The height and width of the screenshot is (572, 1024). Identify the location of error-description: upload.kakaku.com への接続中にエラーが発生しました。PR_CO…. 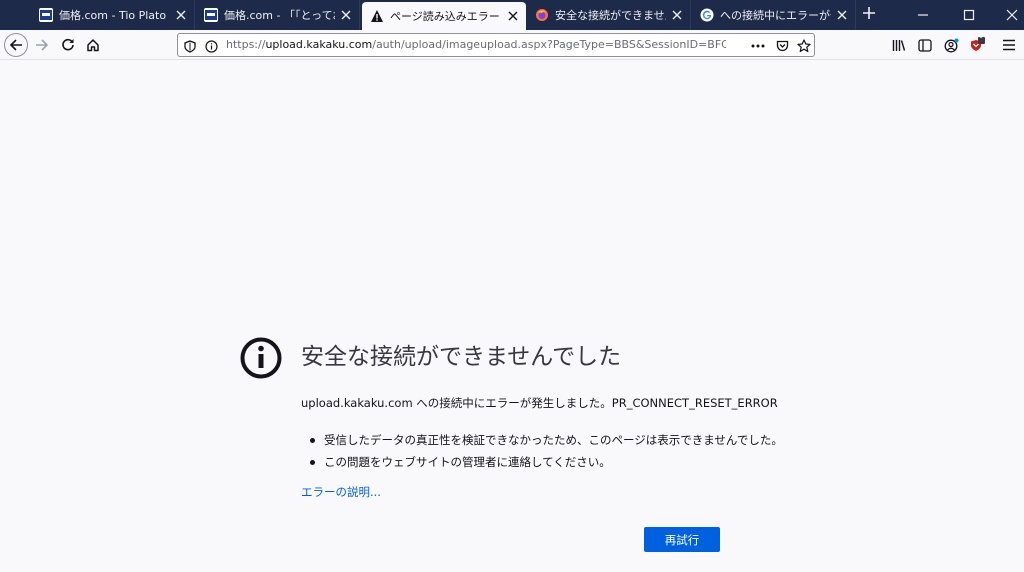
(539, 403).